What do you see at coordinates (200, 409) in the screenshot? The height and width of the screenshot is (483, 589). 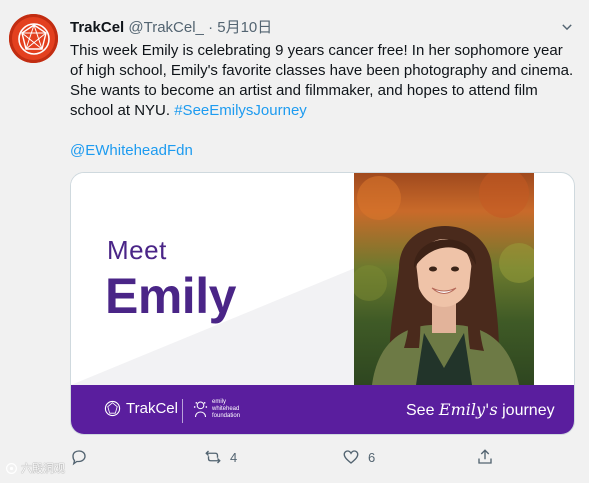 I see `foundation-logo-icon` at bounding box center [200, 409].